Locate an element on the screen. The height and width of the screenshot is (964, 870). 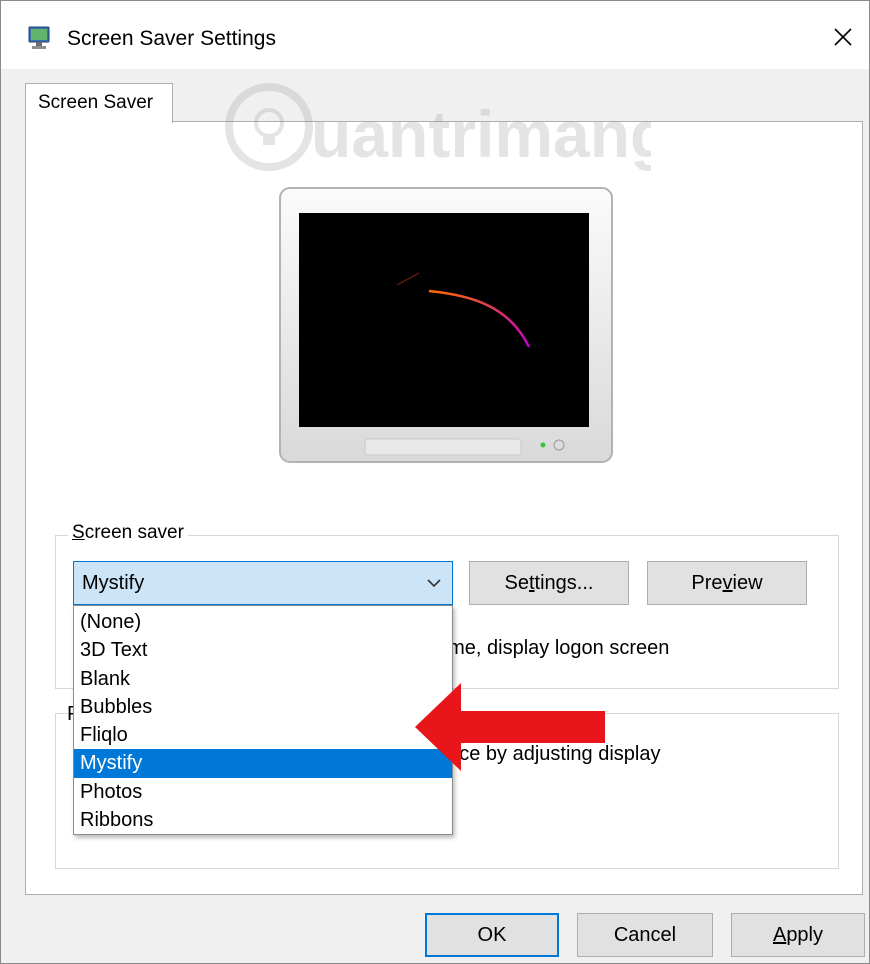
apply-button: Apply is located at coordinates (798, 935).